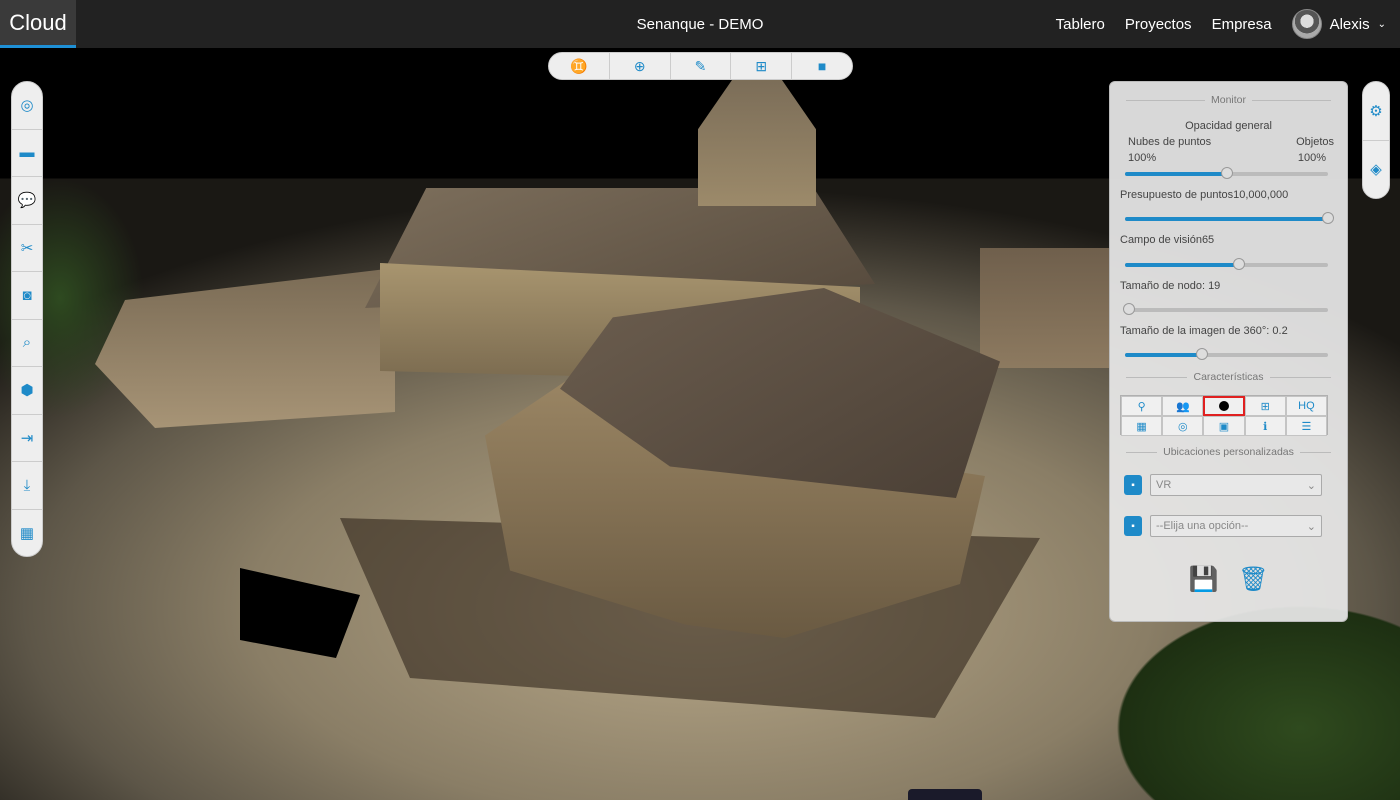  I want to click on ruler-icon: ▬, so click(27, 153).